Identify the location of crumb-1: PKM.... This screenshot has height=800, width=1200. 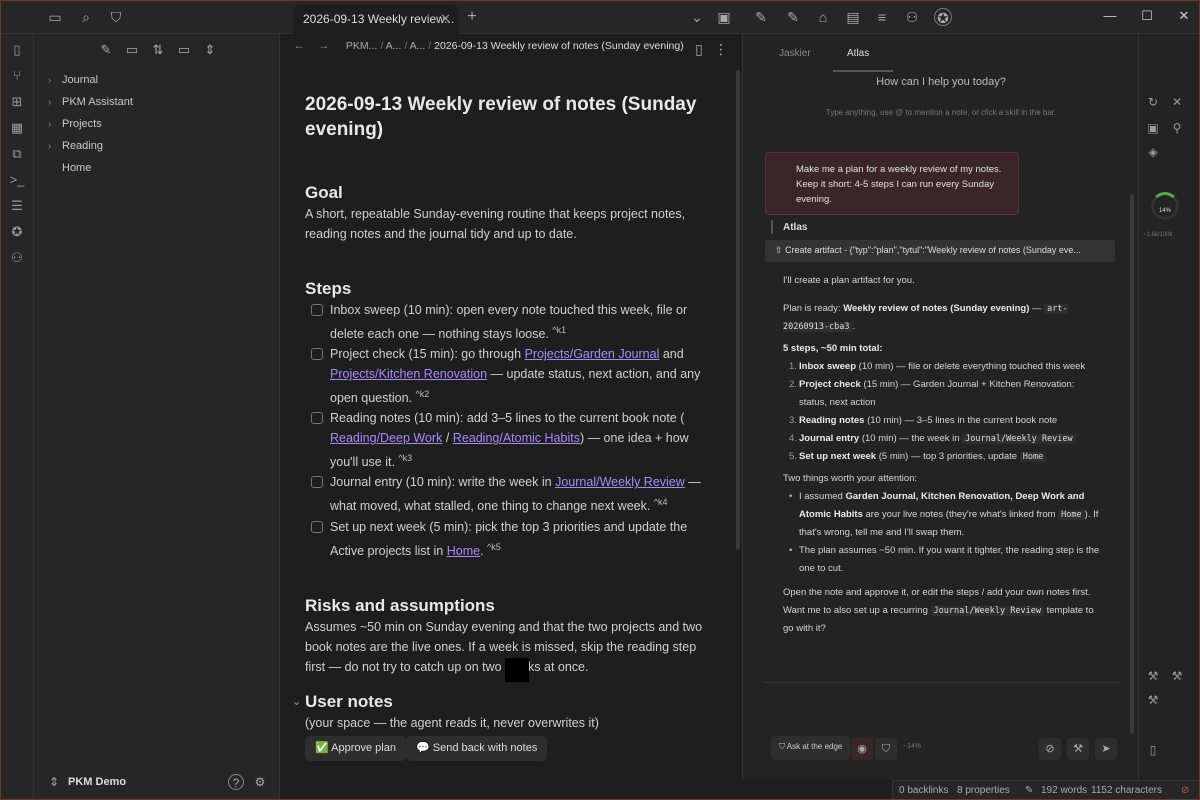
(362, 46).